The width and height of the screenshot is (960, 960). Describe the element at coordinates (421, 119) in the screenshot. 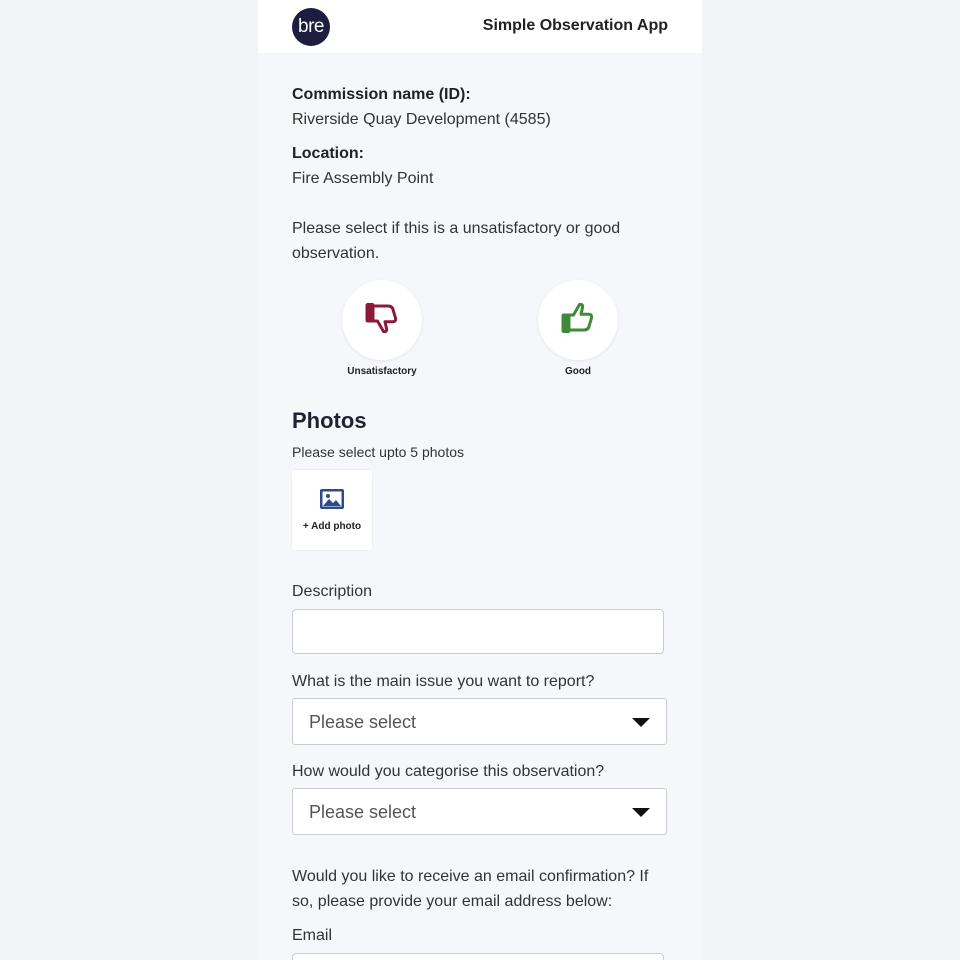

I see `commission-value: Riverside Quay Development (4585)` at that location.